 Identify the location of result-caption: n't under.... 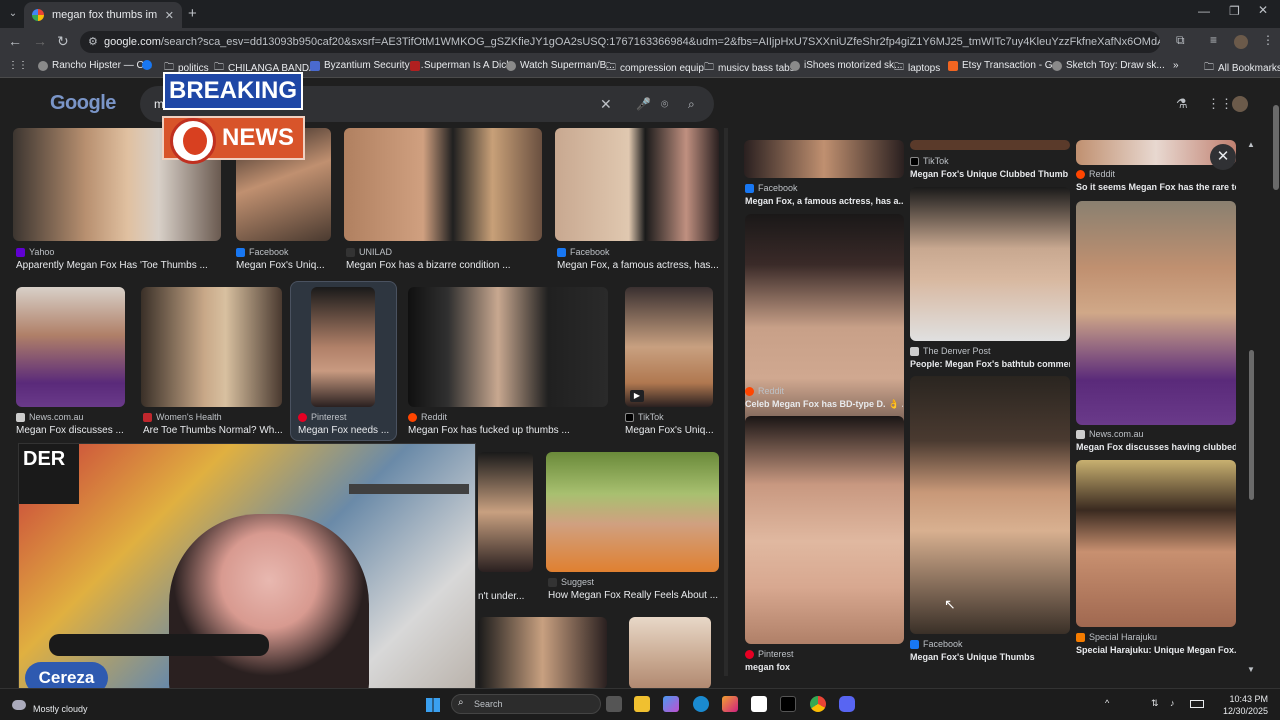
(505, 596).